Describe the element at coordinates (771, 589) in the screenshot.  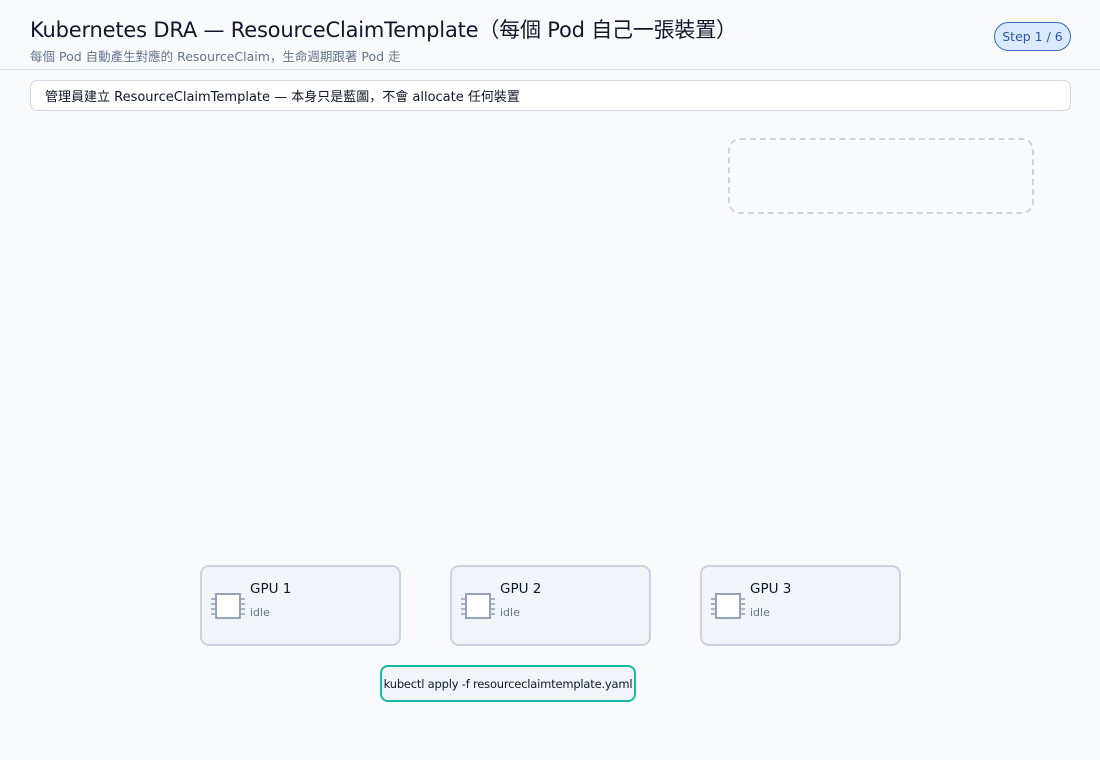
I see `gpu-name: GPU 3` at that location.